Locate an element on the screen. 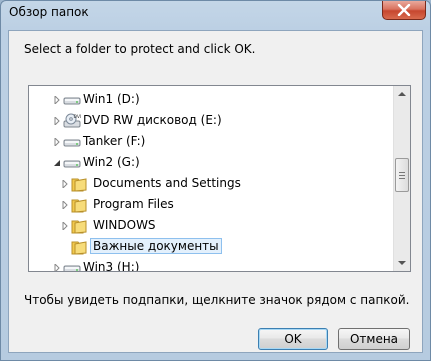 This screenshot has width=431, height=361. tree-scrollbar is located at coordinates (401, 178).